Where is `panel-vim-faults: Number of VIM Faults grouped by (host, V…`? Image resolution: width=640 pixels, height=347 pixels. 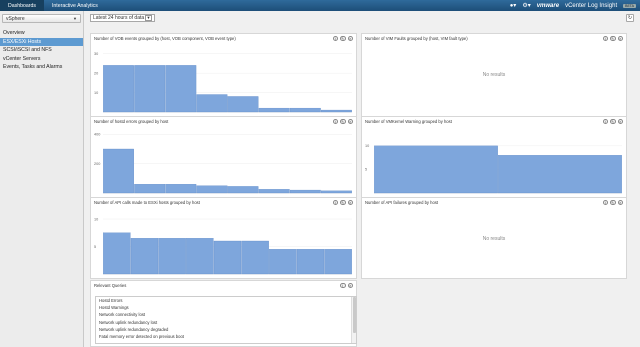 panel-vim-faults: Number of VIM Faults grouped by (host, V… is located at coordinates (494, 75).